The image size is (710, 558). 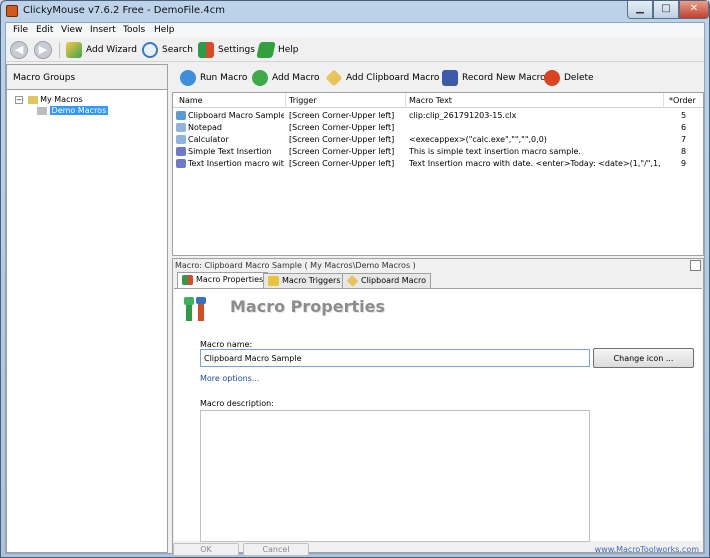 I want to click on tools-icon, so click(x=206, y=49).